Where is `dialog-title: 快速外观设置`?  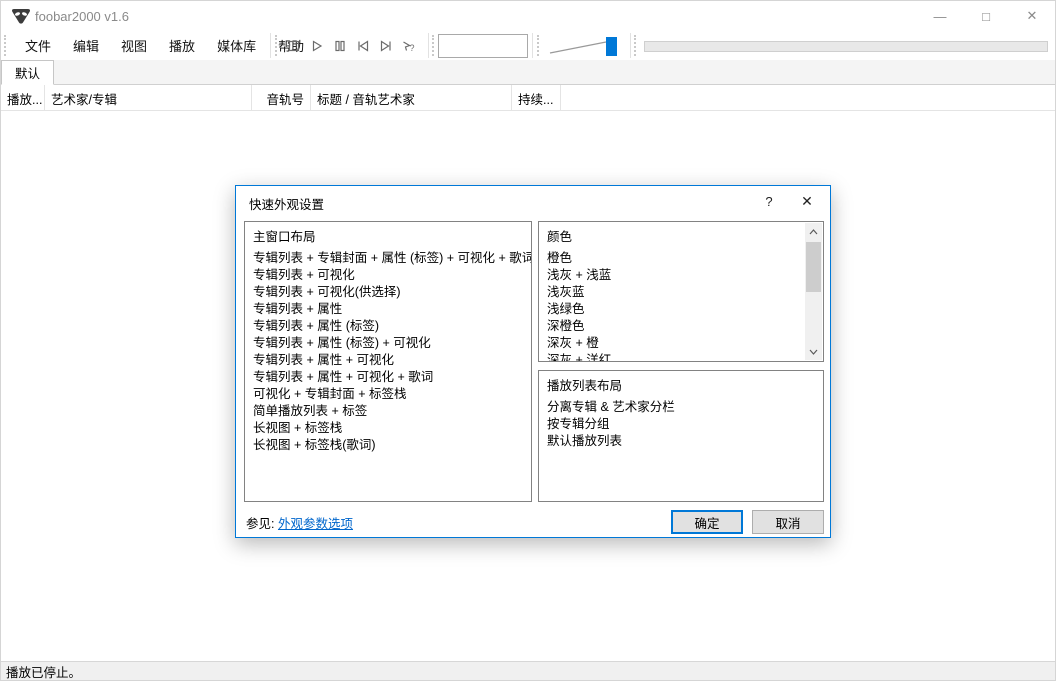 dialog-title: 快速外观设置 is located at coordinates (287, 205).